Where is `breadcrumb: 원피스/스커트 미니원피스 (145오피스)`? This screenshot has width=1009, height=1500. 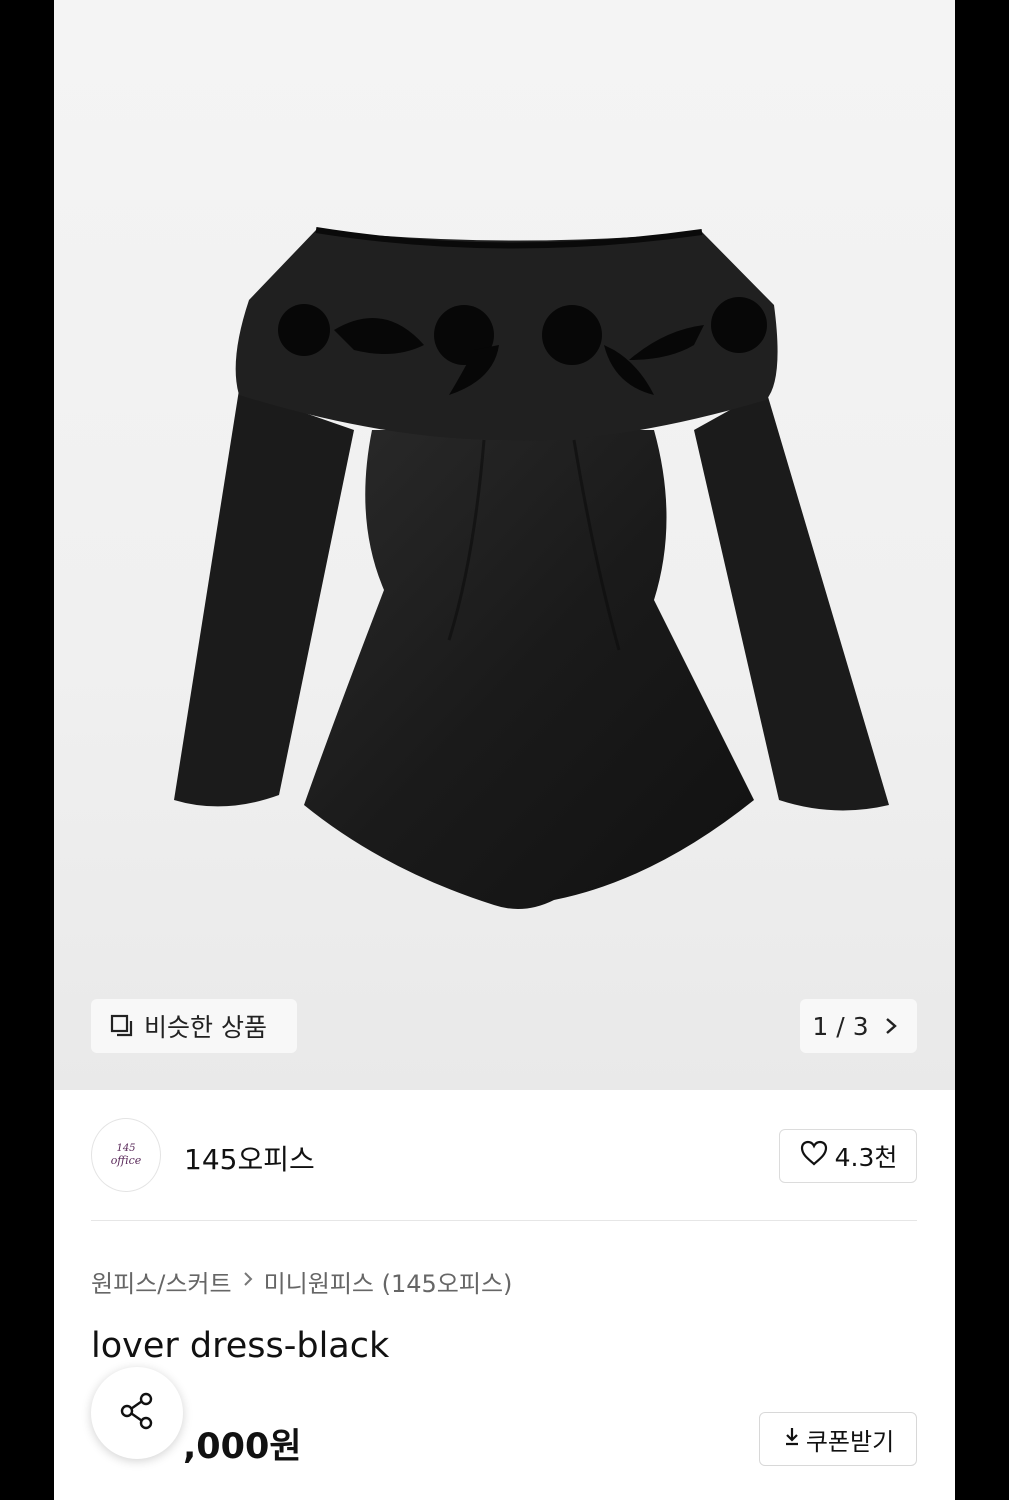 breadcrumb: 원피스/스커트 미니원피스 (145오피스) is located at coordinates (301, 1281).